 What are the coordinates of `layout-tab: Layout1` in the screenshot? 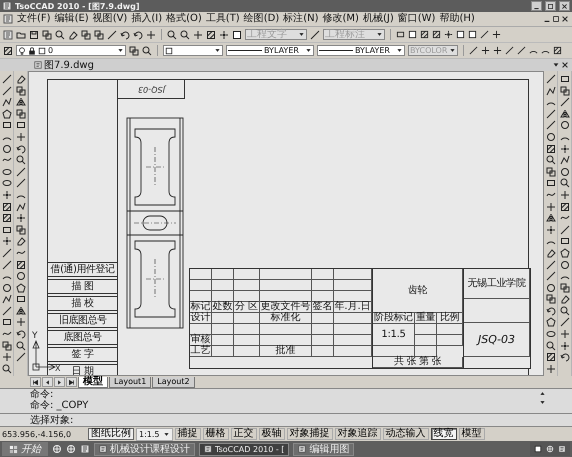 It's located at (130, 382).